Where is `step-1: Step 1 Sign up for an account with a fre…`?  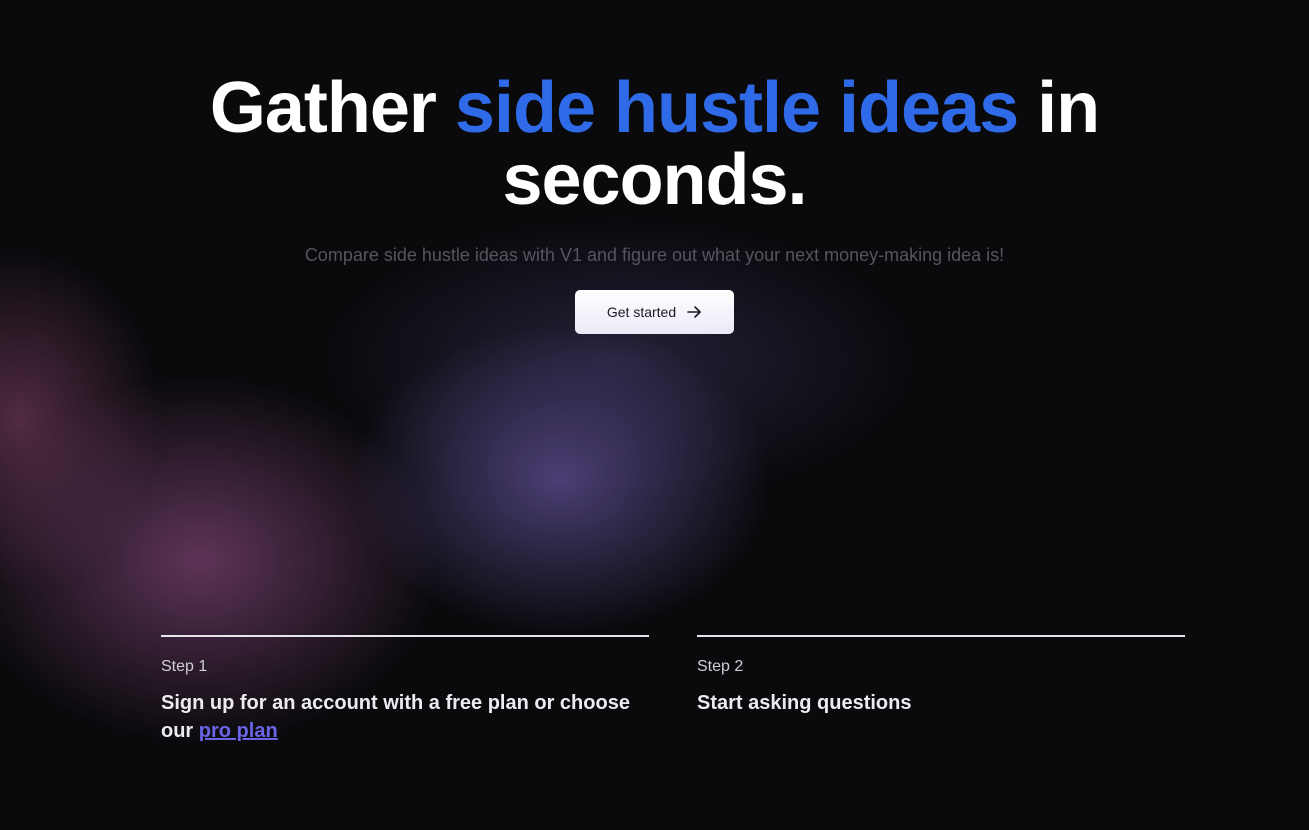 step-1: Step 1 Sign up for an account with a fre… is located at coordinates (405, 690).